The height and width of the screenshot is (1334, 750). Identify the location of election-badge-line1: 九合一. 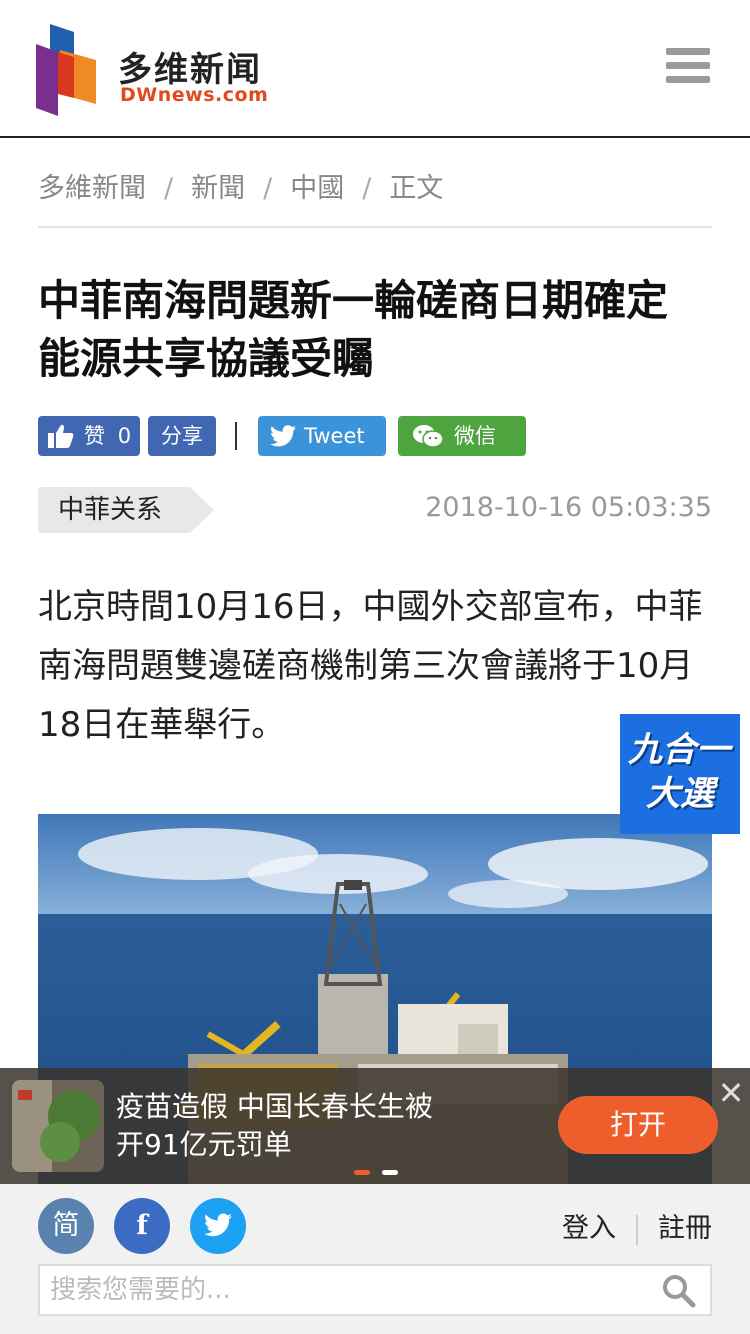
(679, 750).